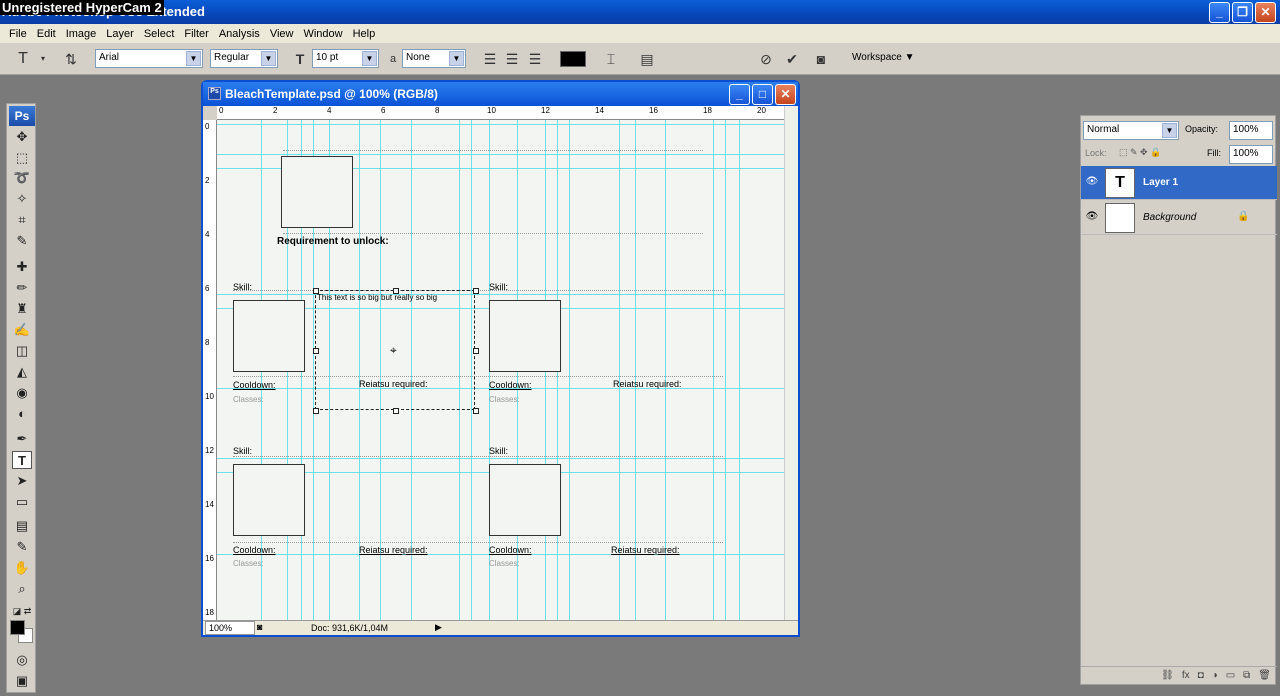 The height and width of the screenshot is (696, 1280). Describe the element at coordinates (244, 58) in the screenshot. I see `font-style-select: Regular ▼` at that location.